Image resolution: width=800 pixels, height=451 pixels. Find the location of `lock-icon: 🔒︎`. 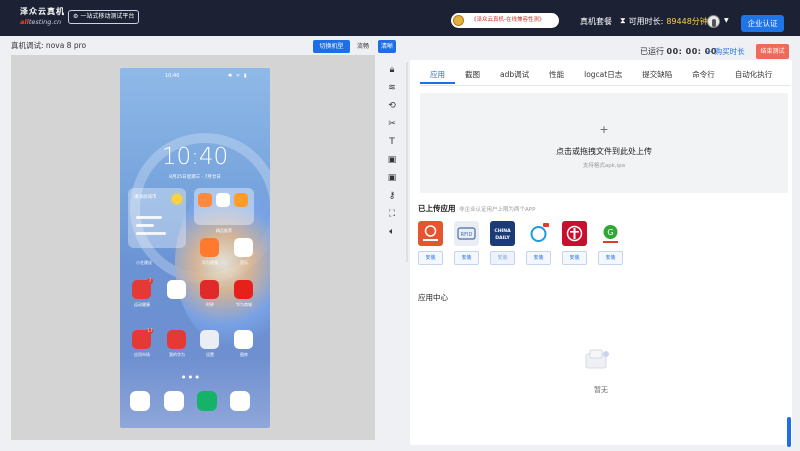

lock-icon: 🔒︎ is located at coordinates (392, 70).